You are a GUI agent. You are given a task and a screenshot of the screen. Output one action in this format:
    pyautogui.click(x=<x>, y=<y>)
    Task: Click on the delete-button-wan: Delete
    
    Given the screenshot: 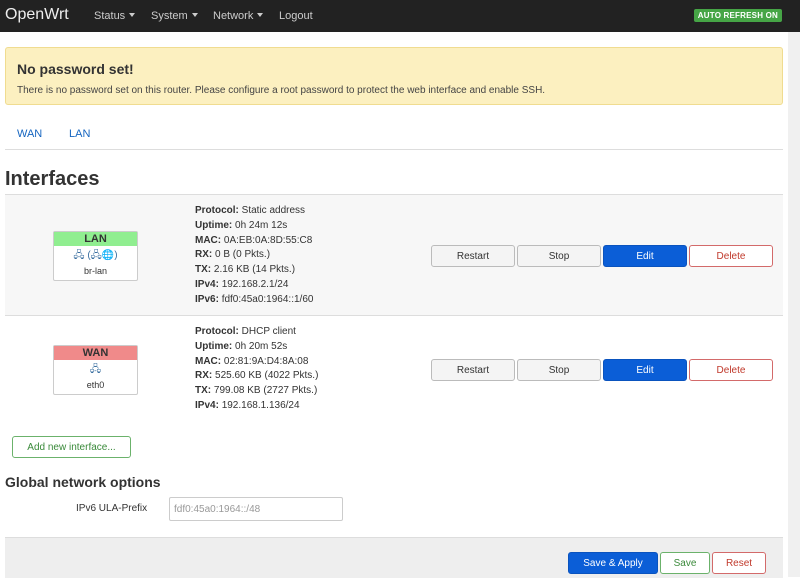 What is the action you would take?
    pyautogui.click(x=731, y=370)
    